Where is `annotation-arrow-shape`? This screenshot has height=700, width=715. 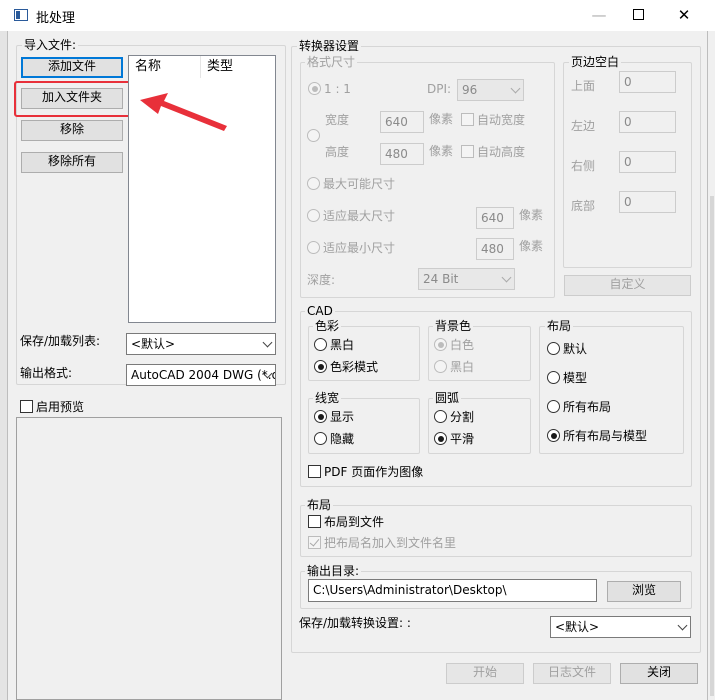
annotation-arrow-shape is located at coordinates (183, 112).